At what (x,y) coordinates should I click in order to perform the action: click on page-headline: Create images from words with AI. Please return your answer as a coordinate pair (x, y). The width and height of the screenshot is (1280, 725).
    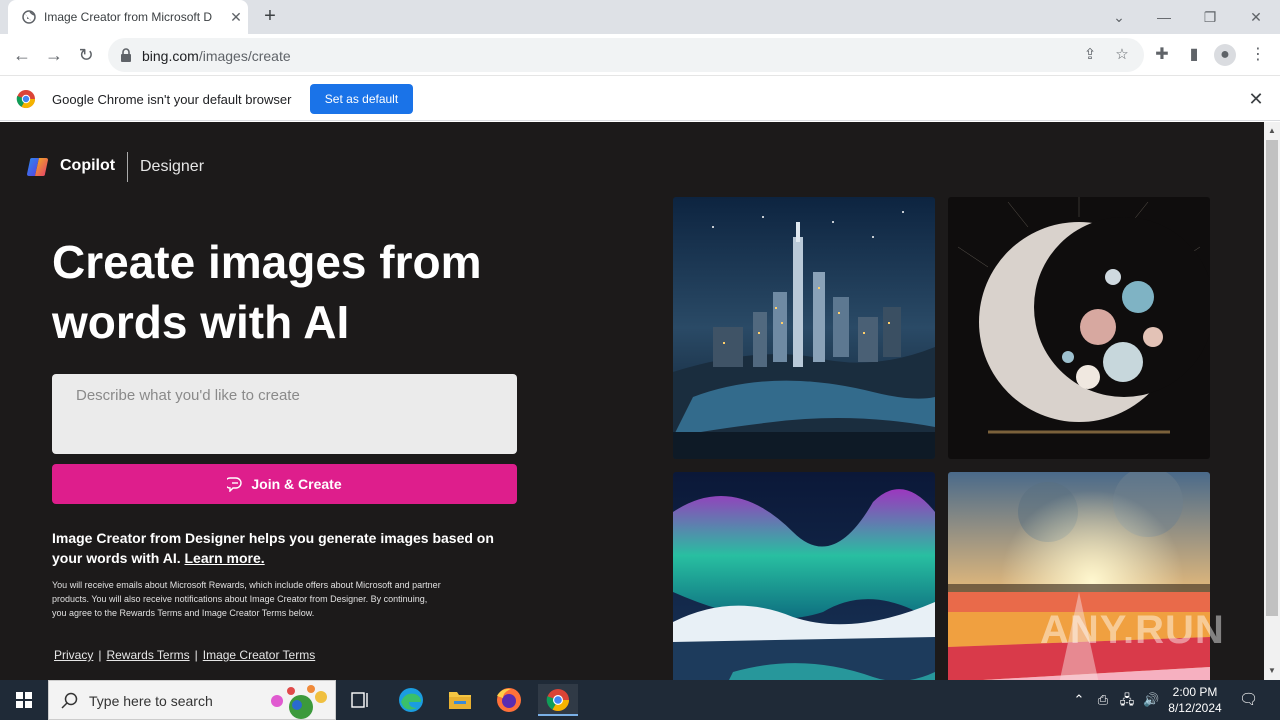
    Looking at the image, I should click on (267, 292).